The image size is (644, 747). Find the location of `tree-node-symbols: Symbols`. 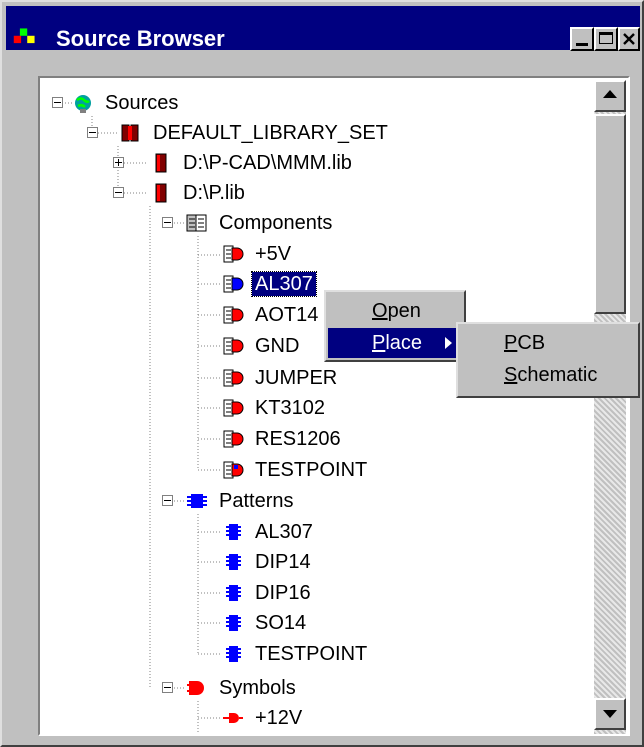

tree-node-symbols: Symbols is located at coordinates (242, 688).